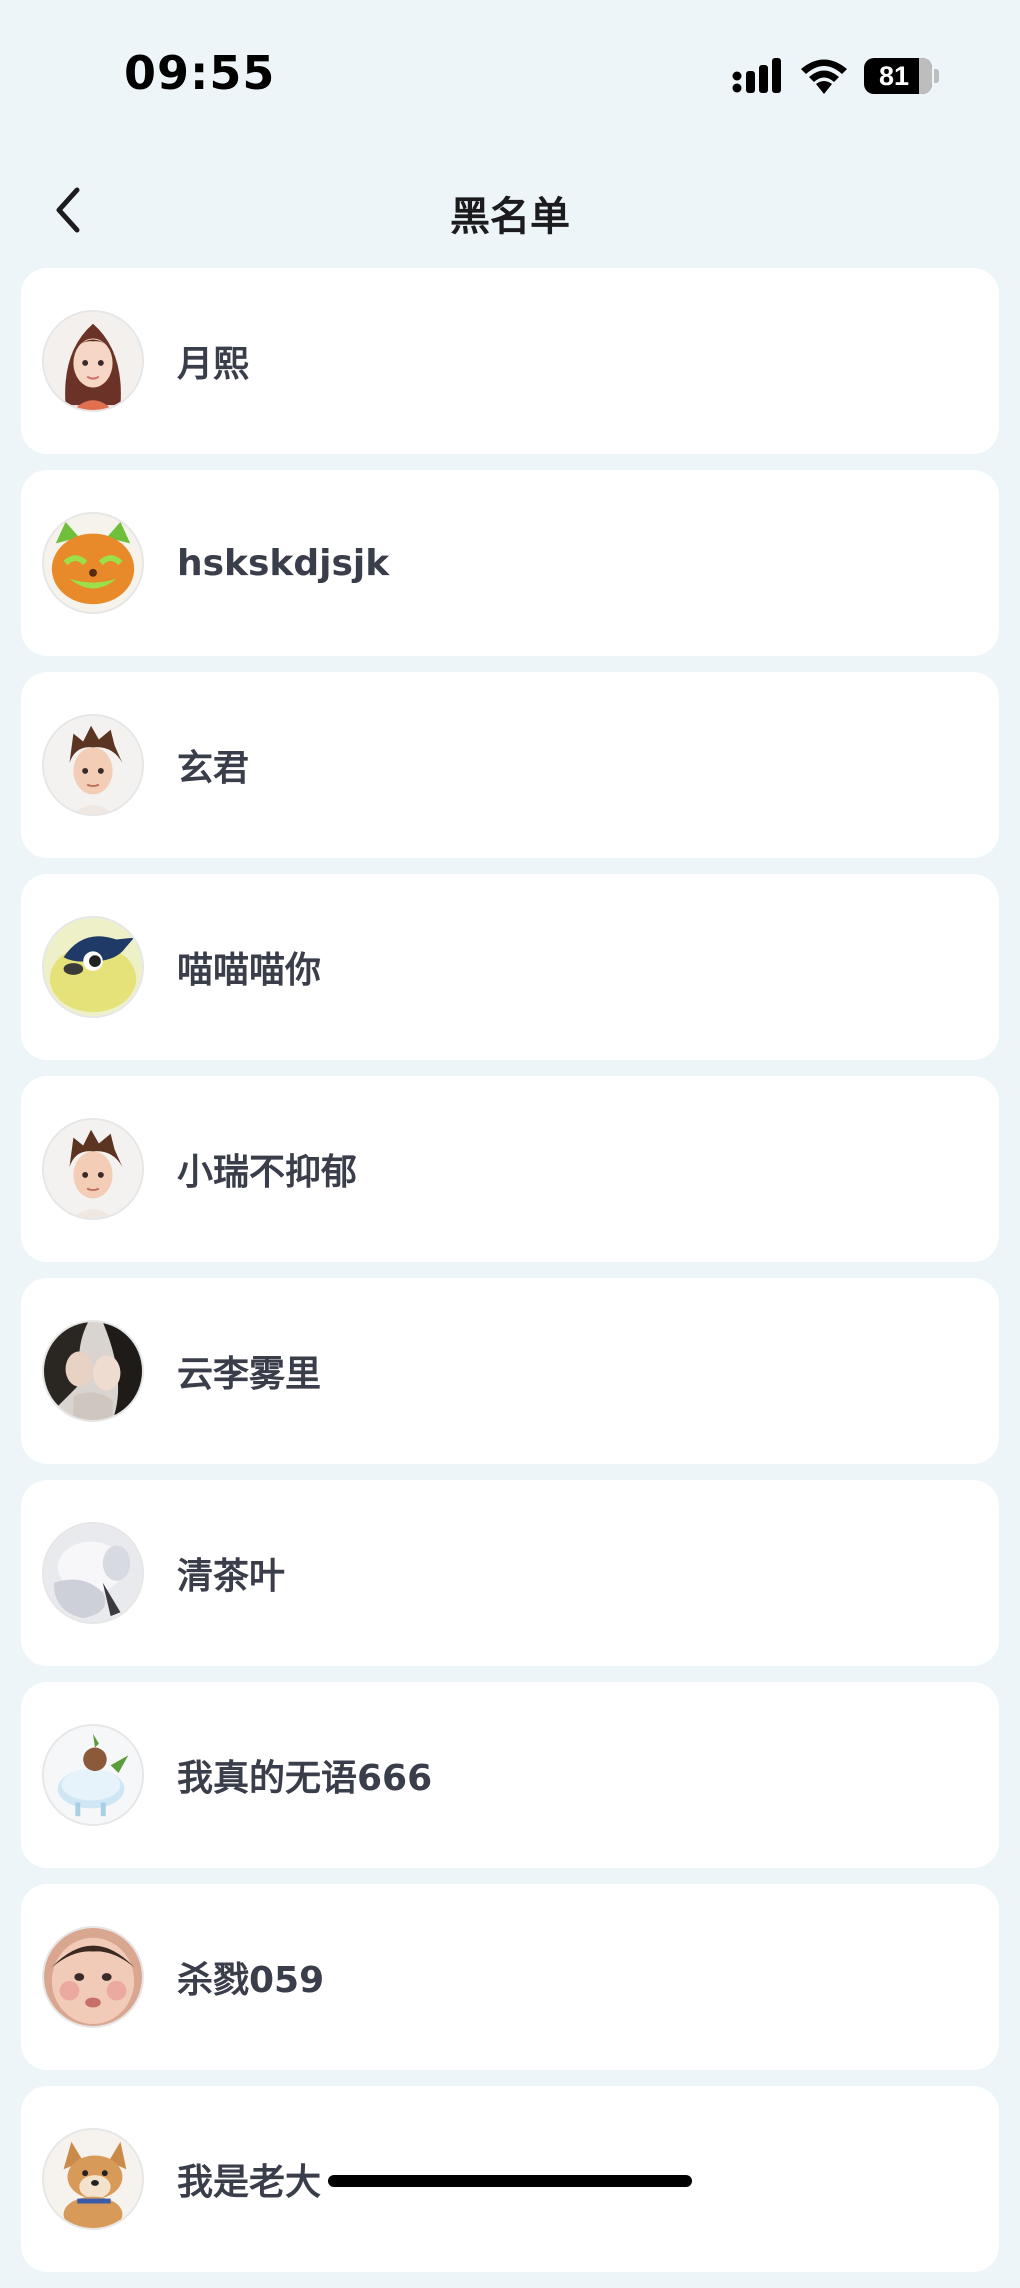 The height and width of the screenshot is (2288, 1020). I want to click on pumpkin-cat-avatar-icon, so click(93, 563).